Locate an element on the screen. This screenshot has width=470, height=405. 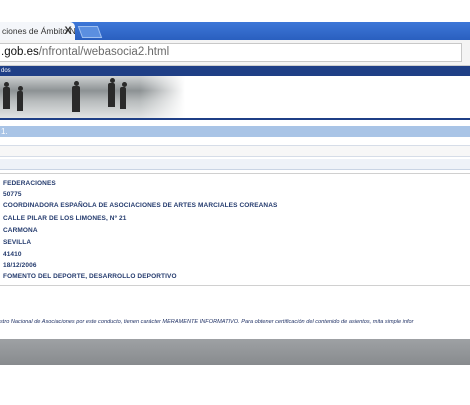
field-date: 18/12/2006 is located at coordinates (20, 265).